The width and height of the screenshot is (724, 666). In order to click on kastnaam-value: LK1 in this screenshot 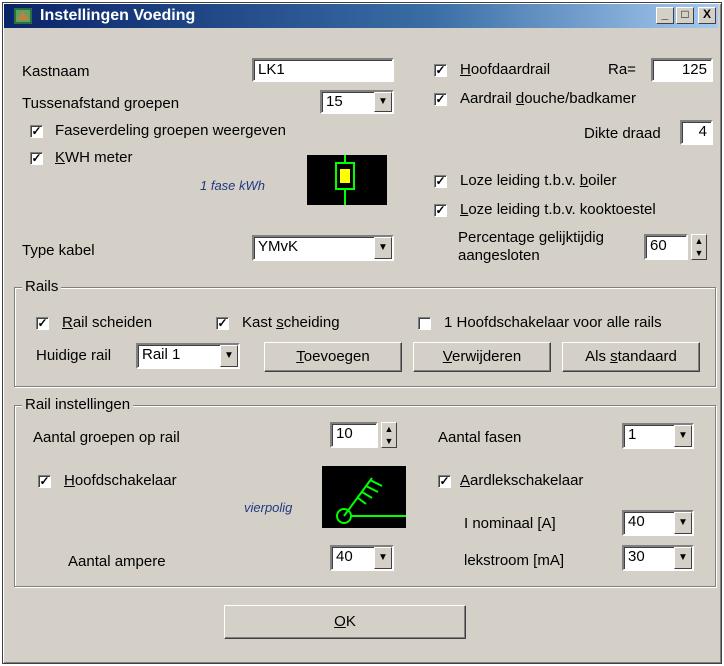, I will do `click(271, 69)`.